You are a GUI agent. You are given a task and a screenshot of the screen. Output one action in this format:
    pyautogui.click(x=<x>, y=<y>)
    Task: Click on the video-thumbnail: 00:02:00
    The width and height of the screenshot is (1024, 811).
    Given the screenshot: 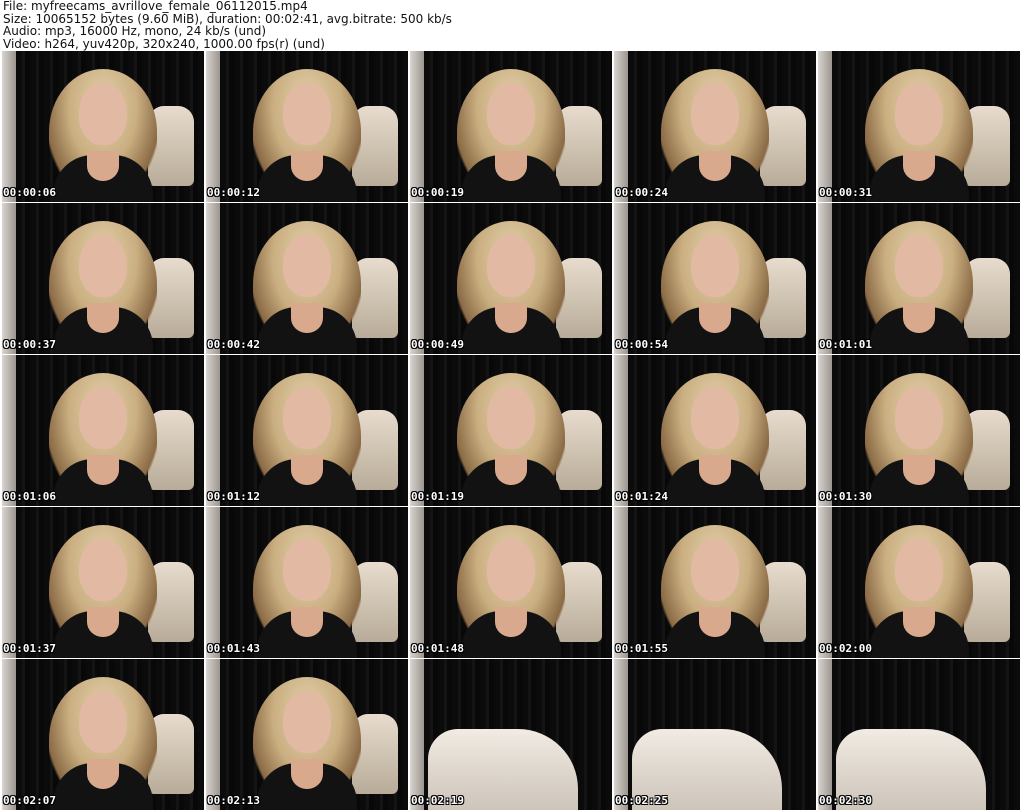 What is the action you would take?
    pyautogui.click(x=920, y=583)
    